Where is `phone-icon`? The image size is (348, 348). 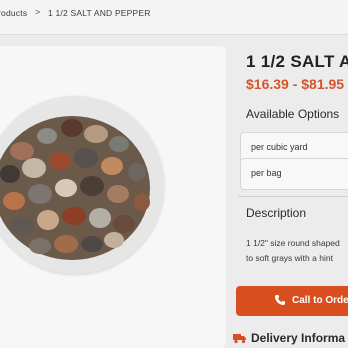
phone-icon is located at coordinates (280, 300).